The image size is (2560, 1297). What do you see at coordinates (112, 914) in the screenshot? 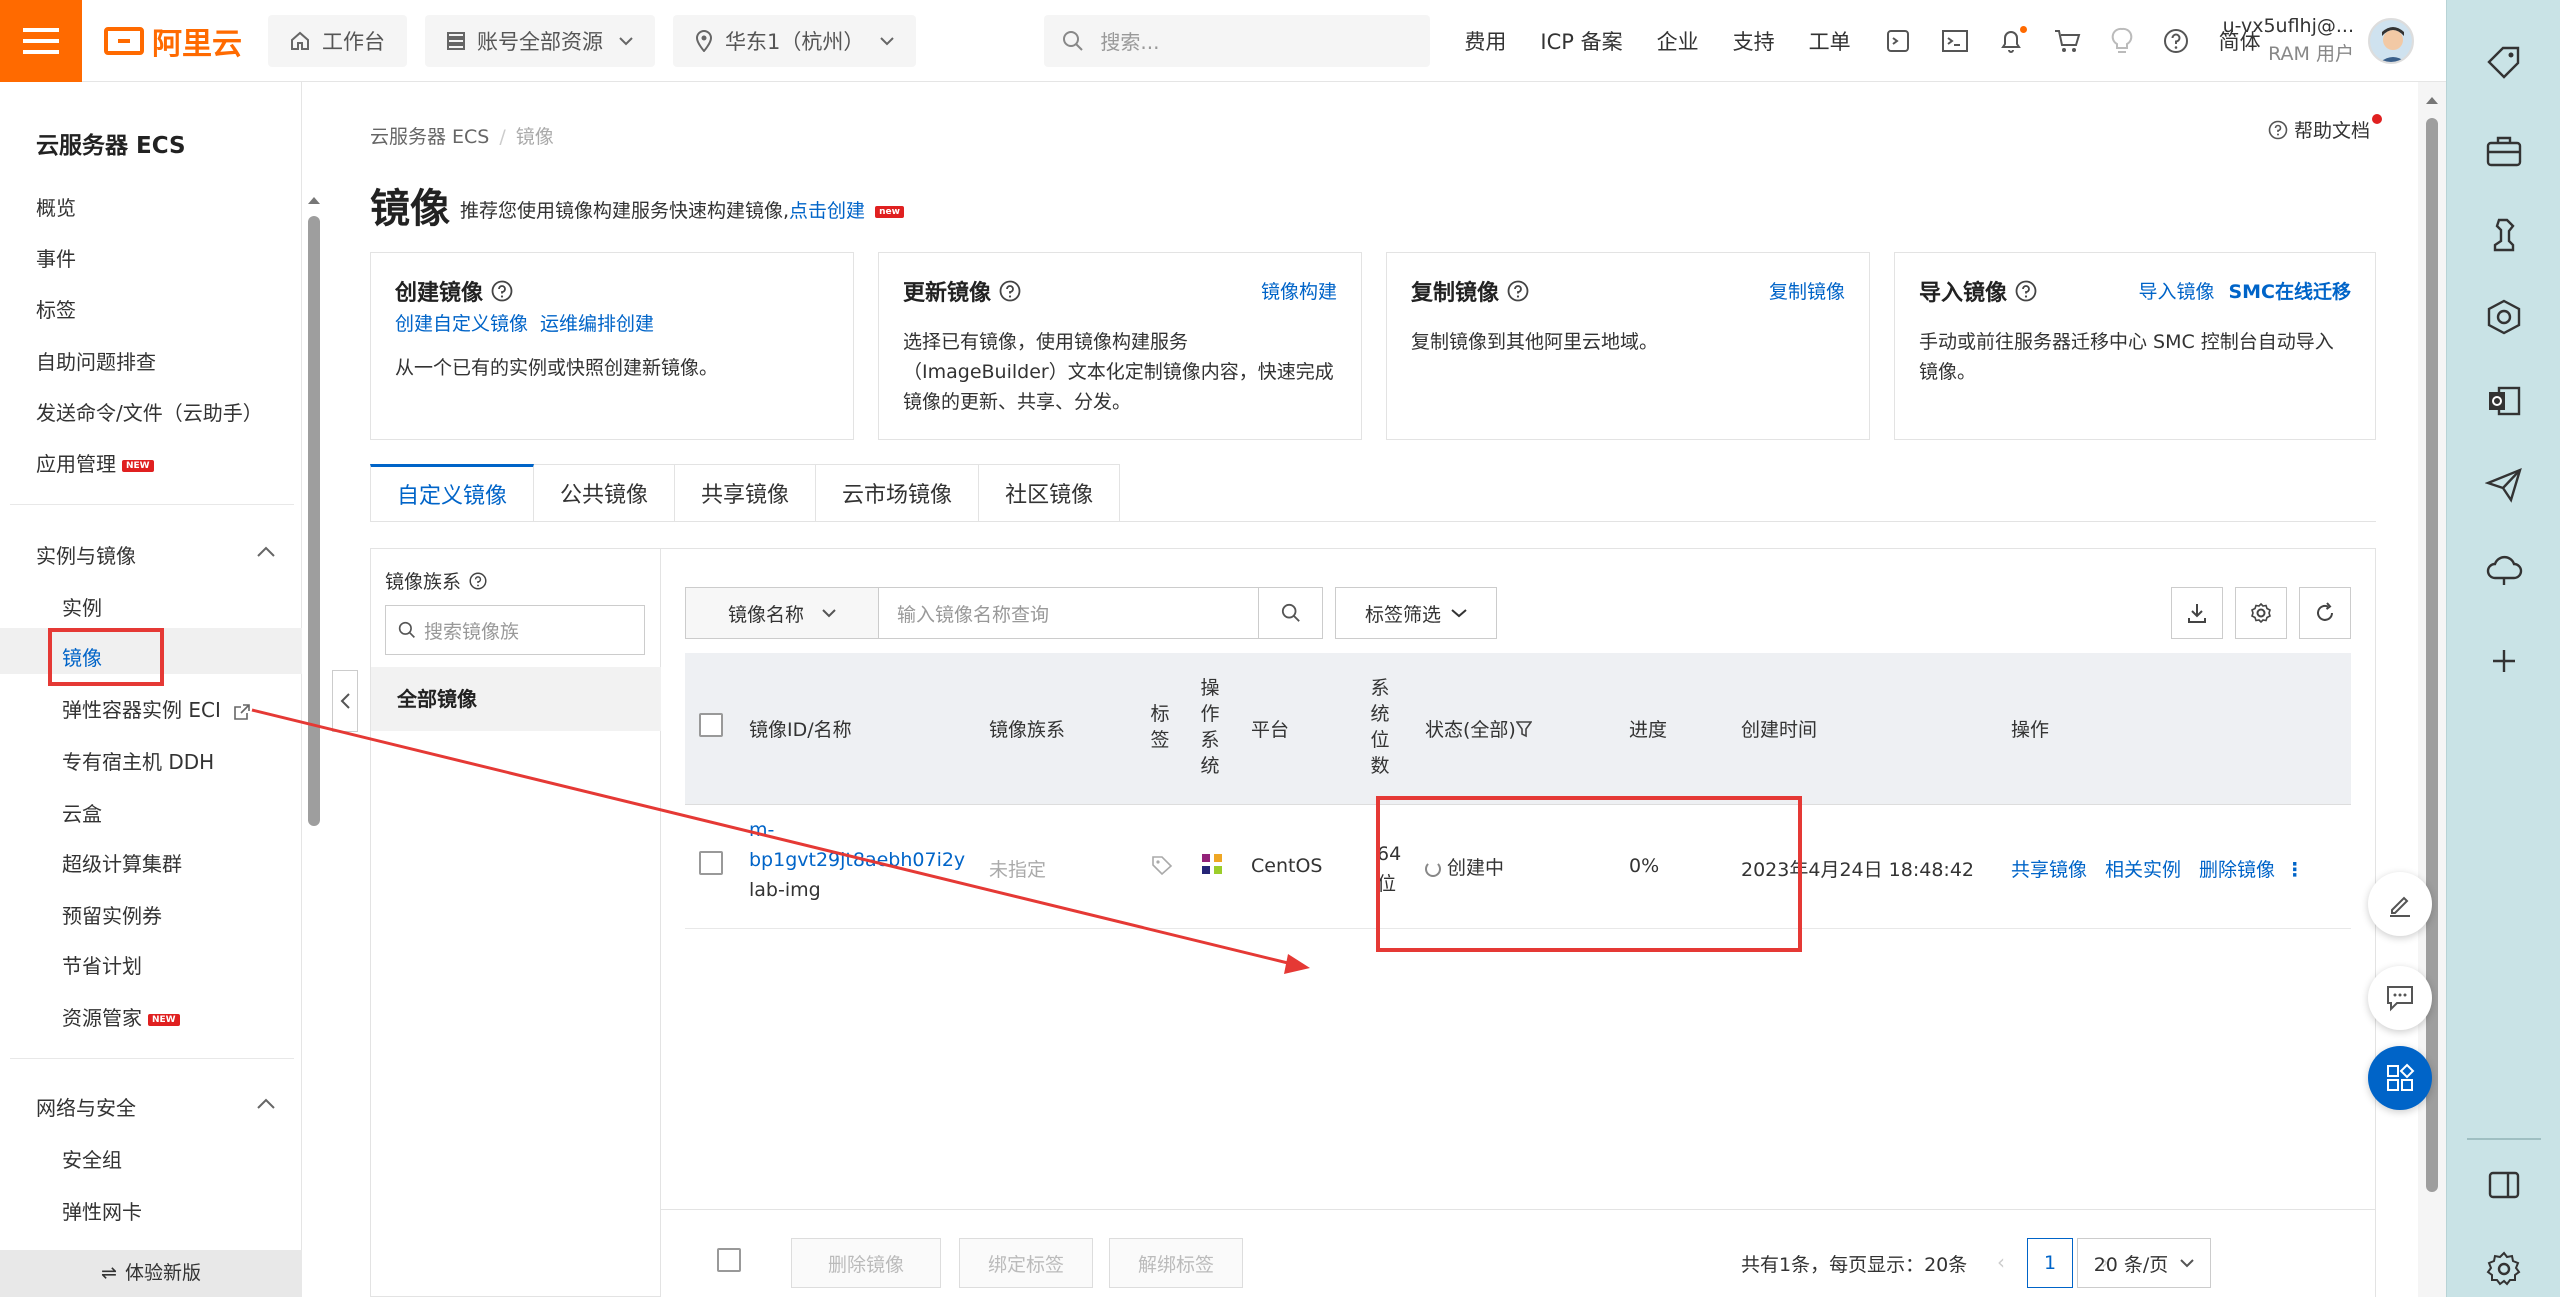
I see `sidebar-item-reserved: 预留实例券` at bounding box center [112, 914].